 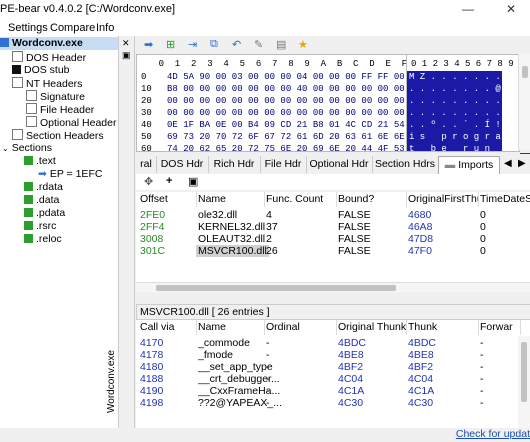 I want to click on side-file-label: Wordconv.exe, so click(x=111, y=381).